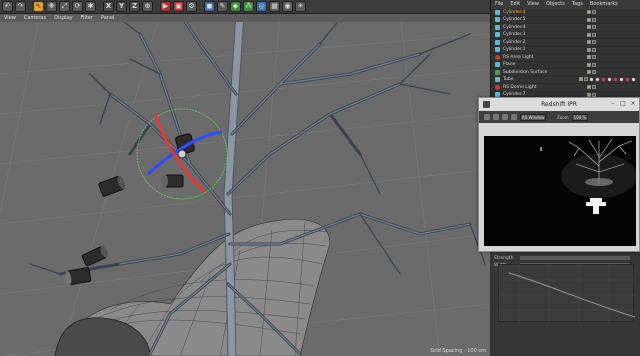 This screenshot has width=640, height=356. Describe the element at coordinates (63, 18) in the screenshot. I see `viewport-menu-display: Display` at that location.